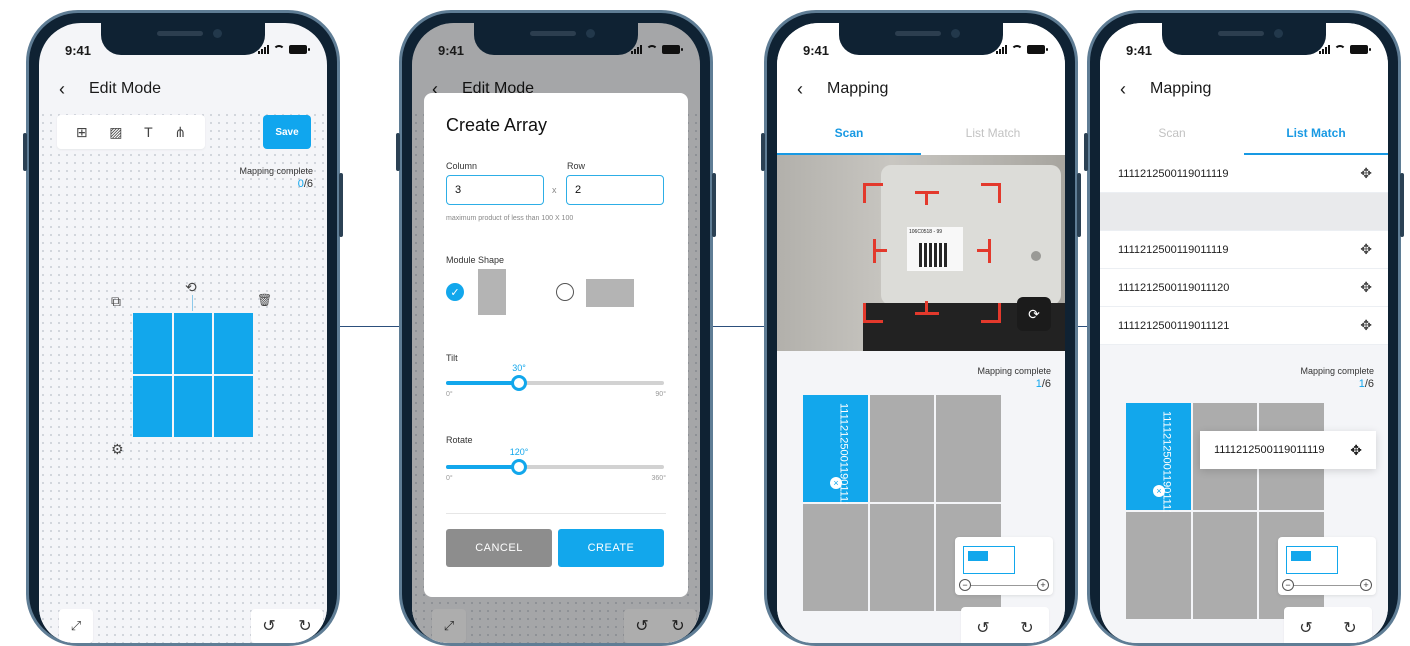 The width and height of the screenshot is (1410, 646). What do you see at coordinates (117, 449) in the screenshot?
I see `settings-icon: ⚙` at bounding box center [117, 449].